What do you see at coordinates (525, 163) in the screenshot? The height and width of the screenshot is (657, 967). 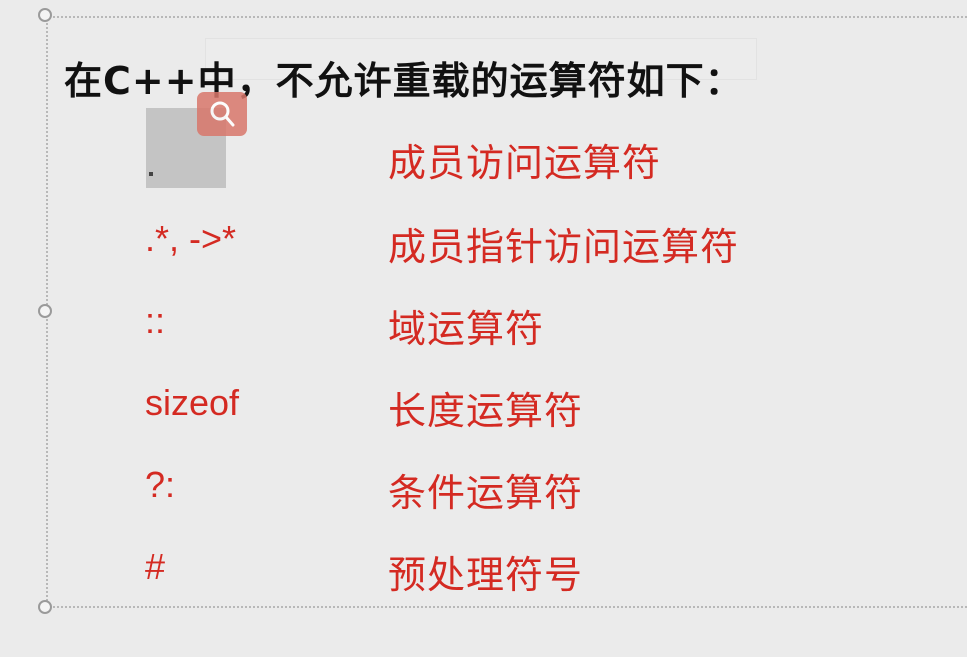 I see `operator-description: 成员访问运算符` at bounding box center [525, 163].